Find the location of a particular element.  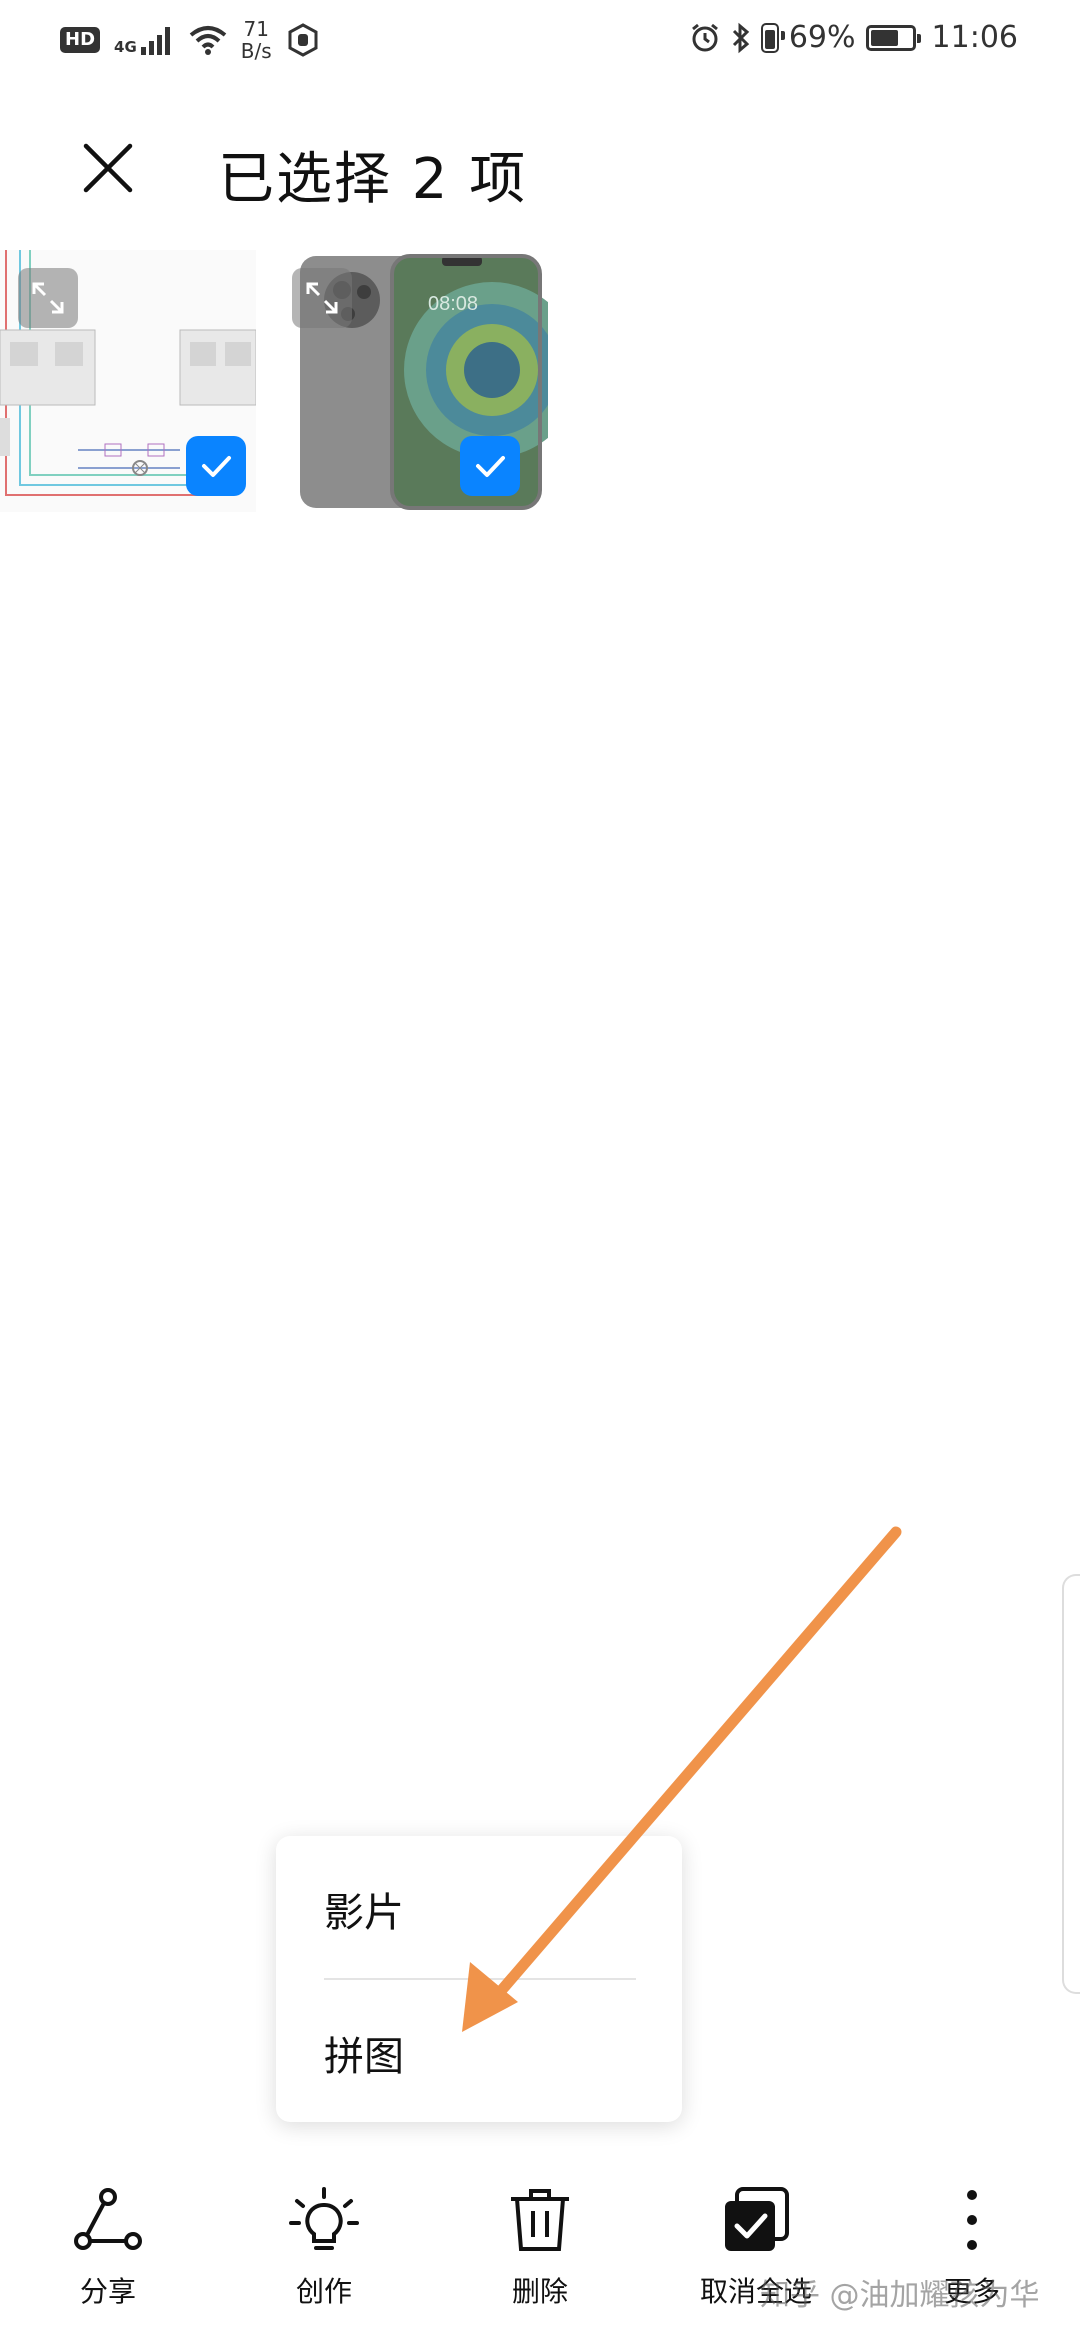

battery-small-fill is located at coordinates (769, 39).